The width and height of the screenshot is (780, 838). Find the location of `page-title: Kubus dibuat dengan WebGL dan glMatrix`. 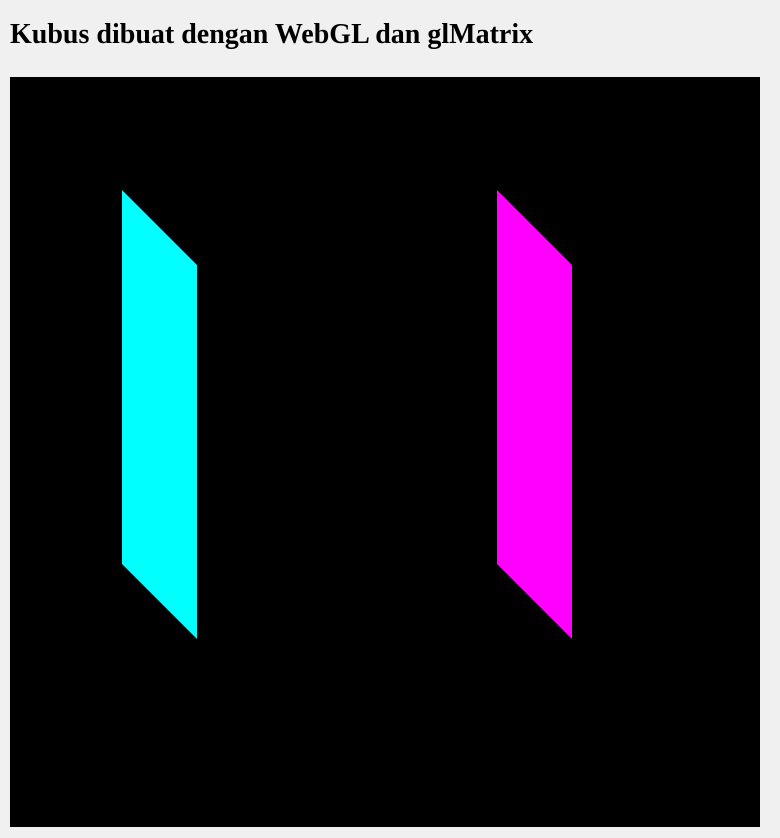

page-title: Kubus dibuat dengan WebGL dan glMatrix is located at coordinates (272, 34).